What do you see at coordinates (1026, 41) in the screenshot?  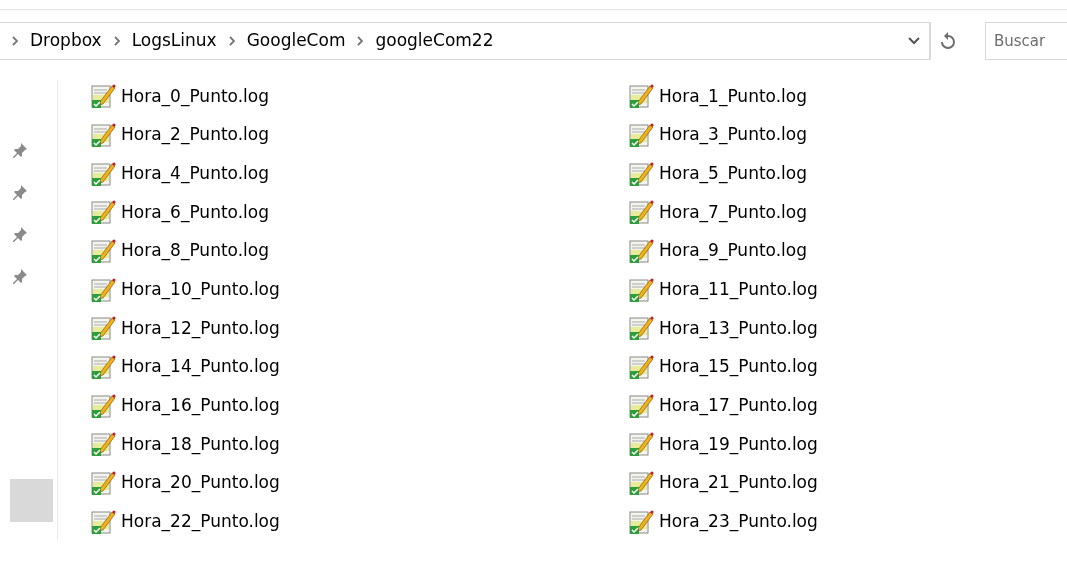 I see `search-field: Buscar` at bounding box center [1026, 41].